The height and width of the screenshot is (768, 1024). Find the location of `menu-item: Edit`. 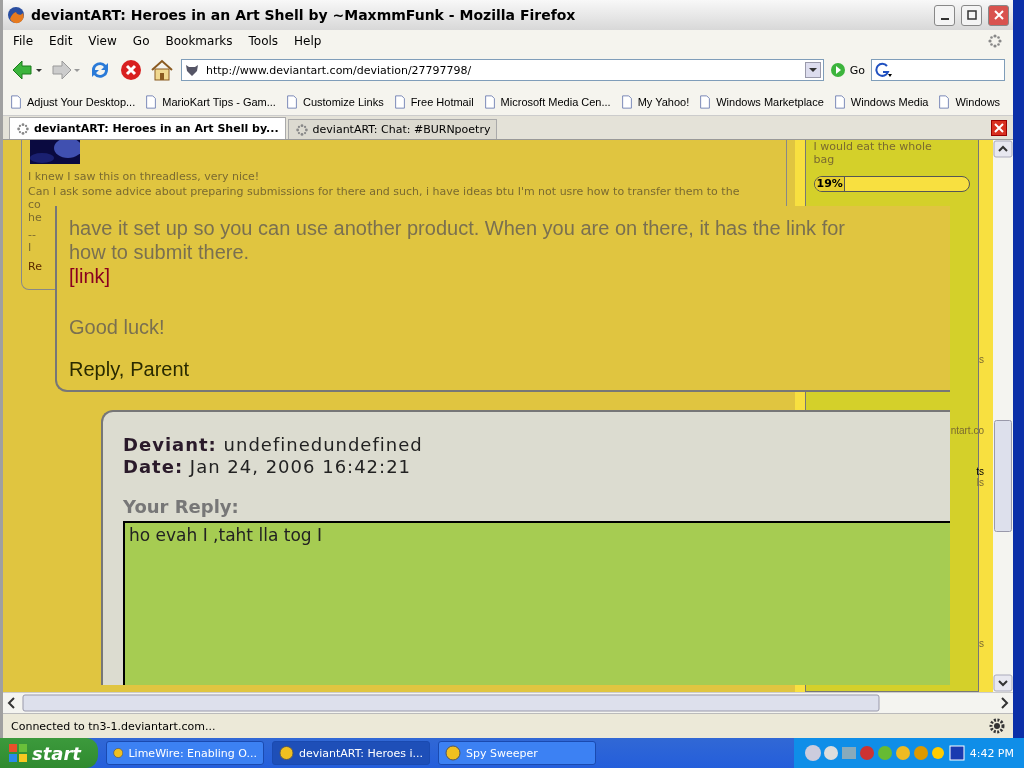

menu-item: Edit is located at coordinates (61, 41).